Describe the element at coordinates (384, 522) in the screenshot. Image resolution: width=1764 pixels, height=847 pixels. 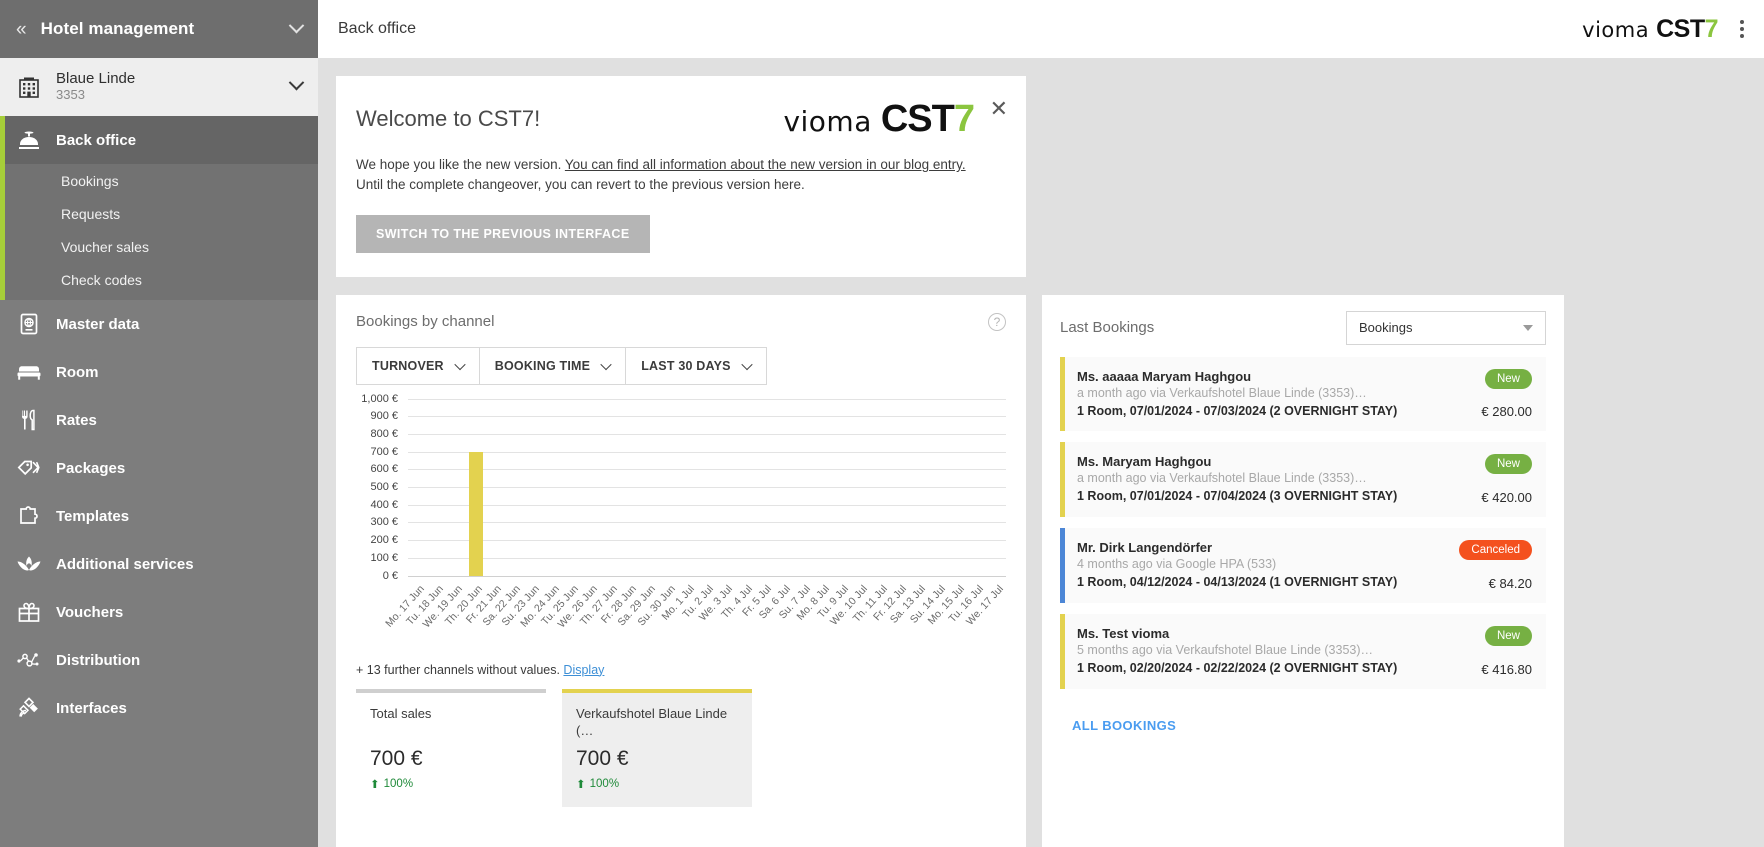
I see `y-axis-tick-label: 300 €` at that location.